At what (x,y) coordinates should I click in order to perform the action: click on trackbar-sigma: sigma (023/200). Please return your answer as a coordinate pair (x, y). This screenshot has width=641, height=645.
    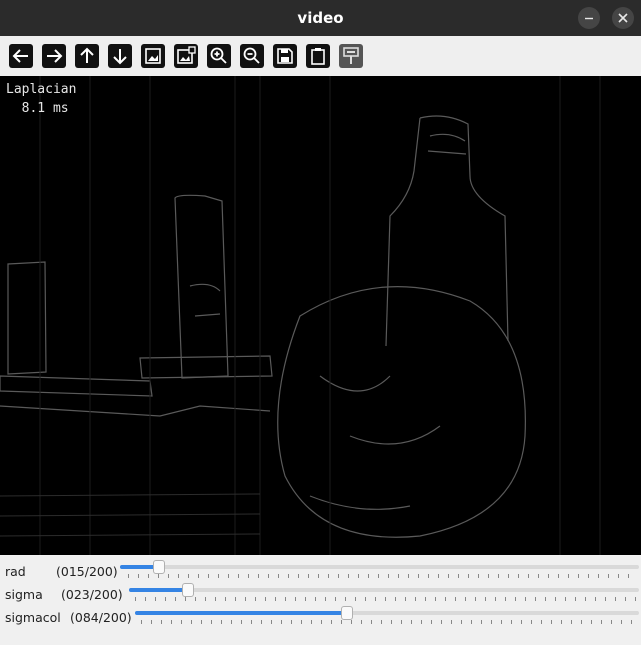
    Looking at the image, I should click on (320, 594).